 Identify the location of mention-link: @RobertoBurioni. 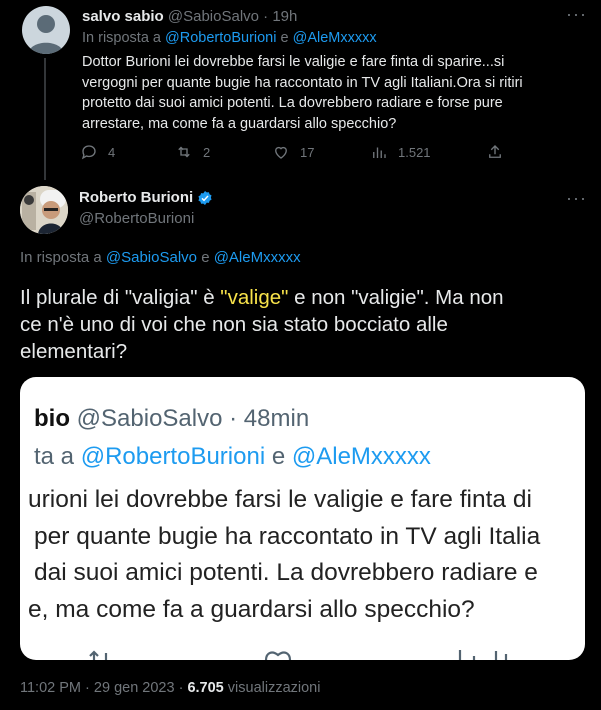
(220, 38).